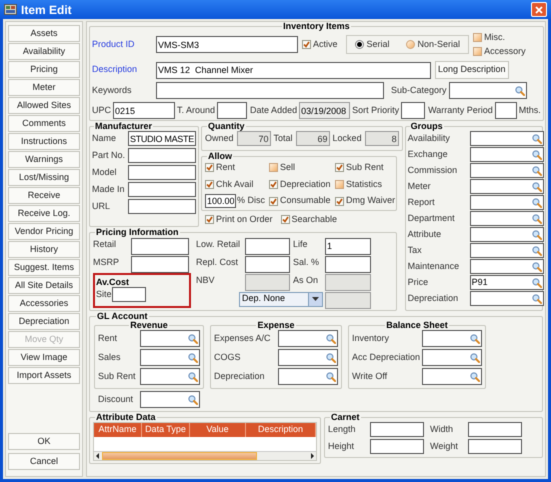 This screenshot has height=482, width=551. I want to click on scrollbar-thumb, so click(179, 456).